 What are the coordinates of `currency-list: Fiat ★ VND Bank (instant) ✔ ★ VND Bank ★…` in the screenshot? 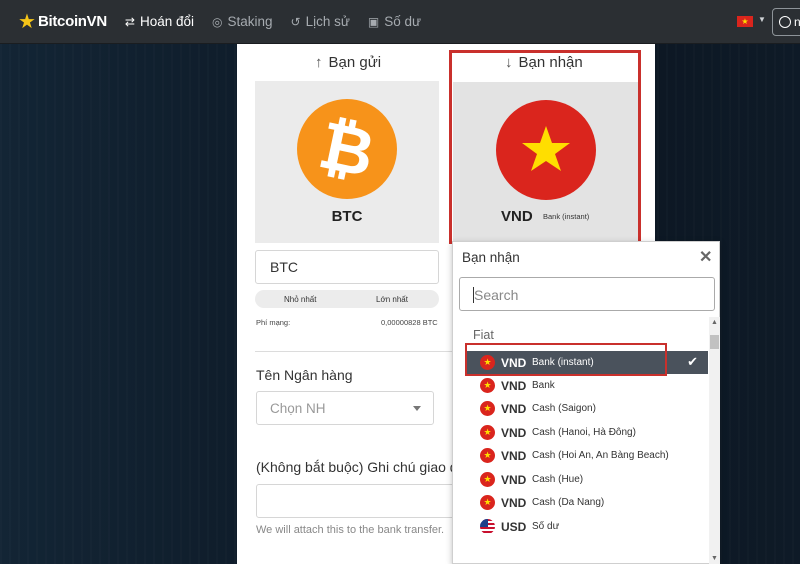 It's located at (581, 440).